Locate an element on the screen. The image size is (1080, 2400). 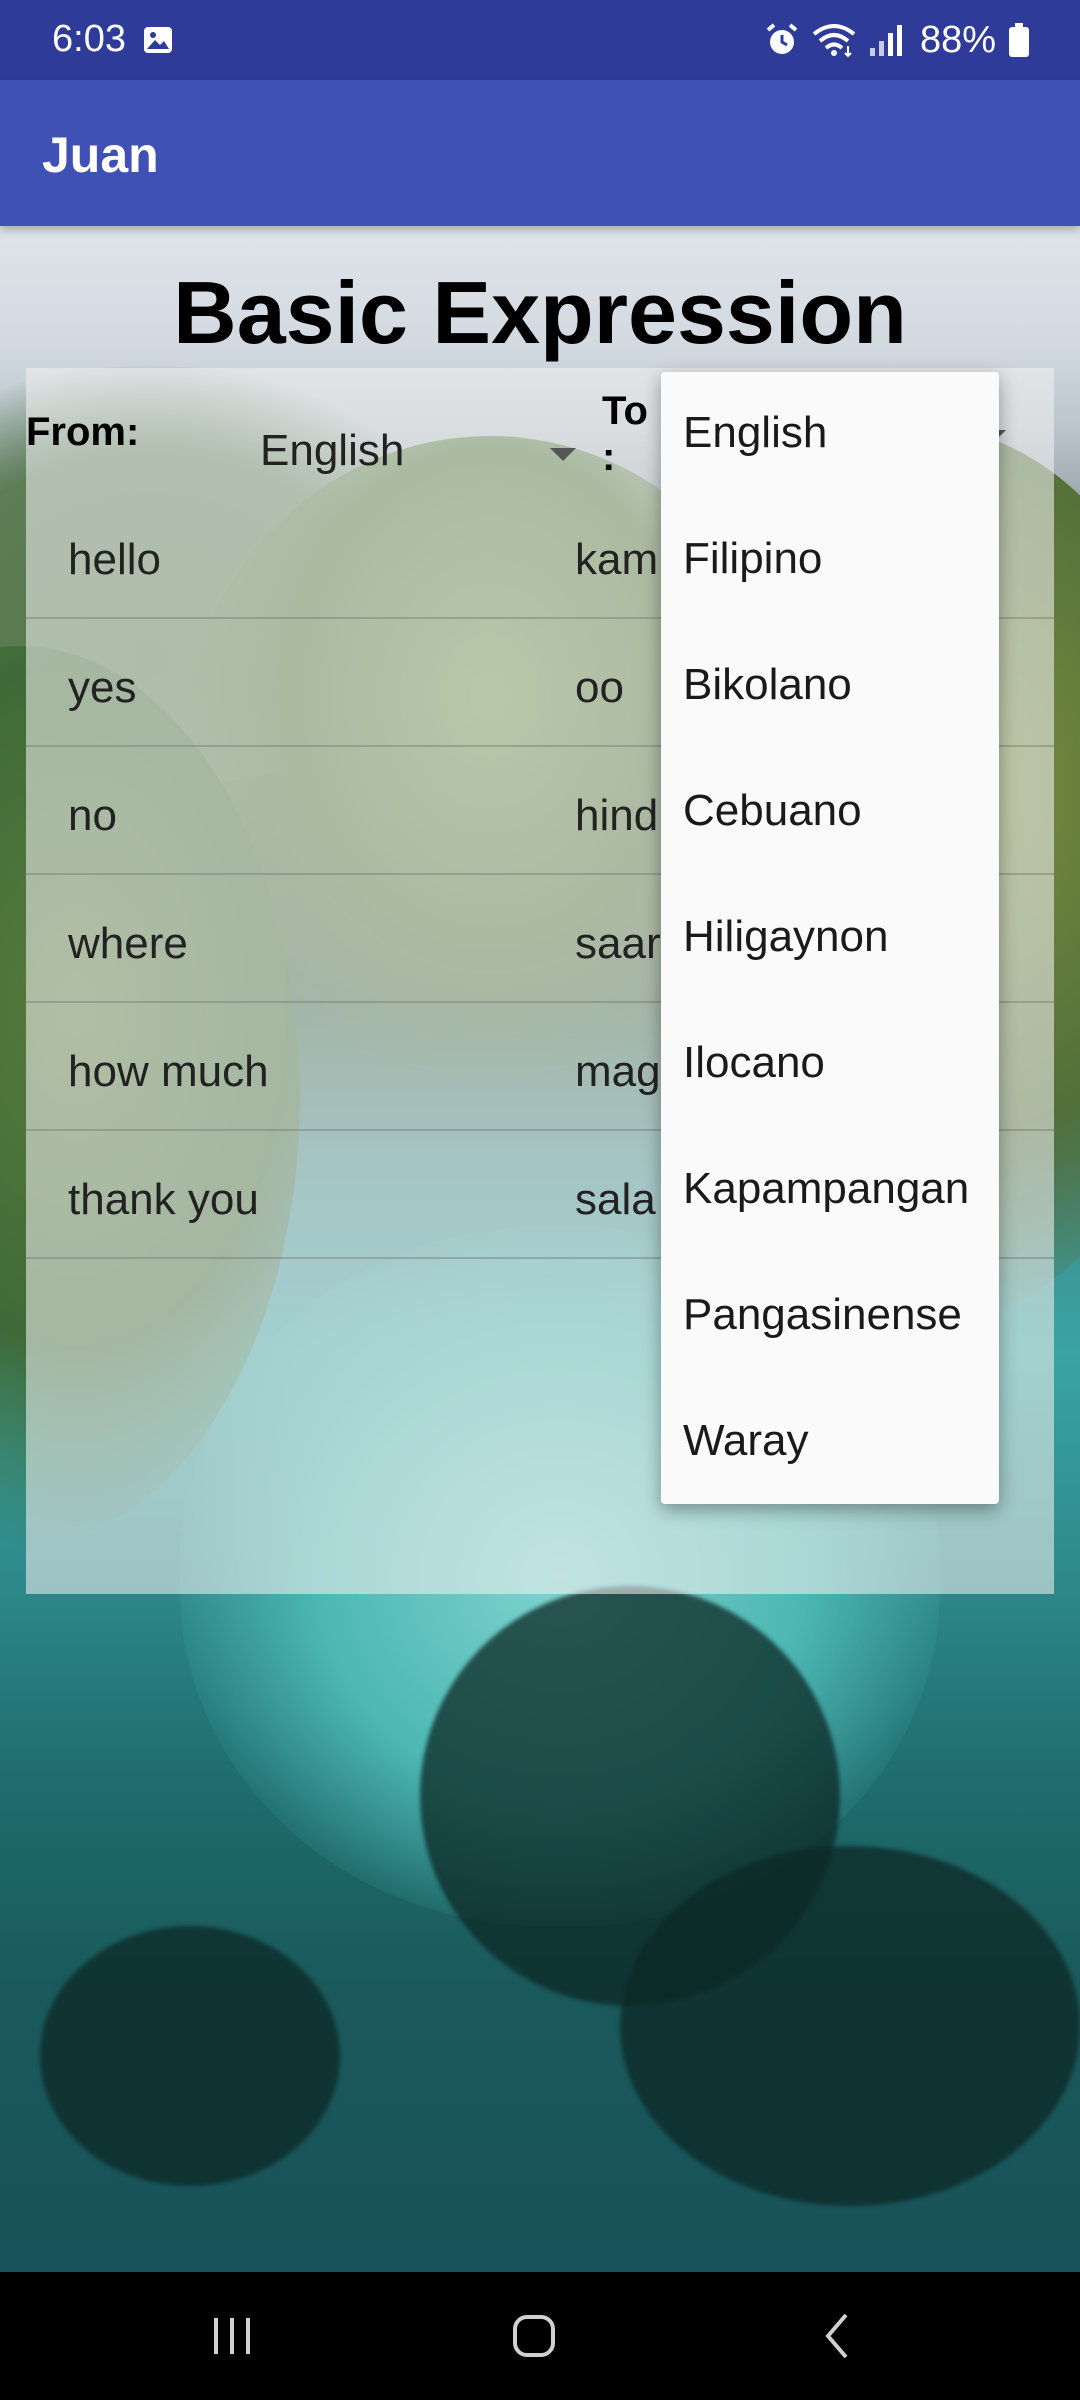
expression-target: mag is located at coordinates (618, 1071).